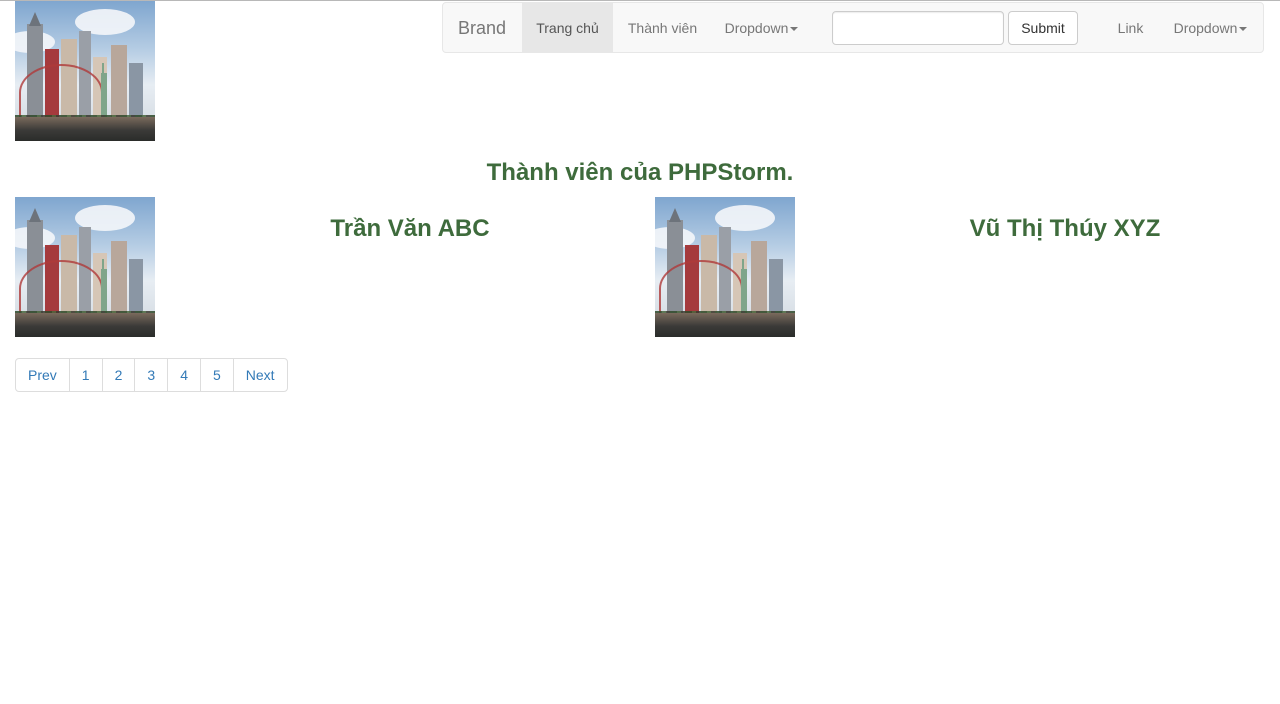 Image resolution: width=1280 pixels, height=704 pixels. I want to click on pagination-page-4: 4, so click(184, 375).